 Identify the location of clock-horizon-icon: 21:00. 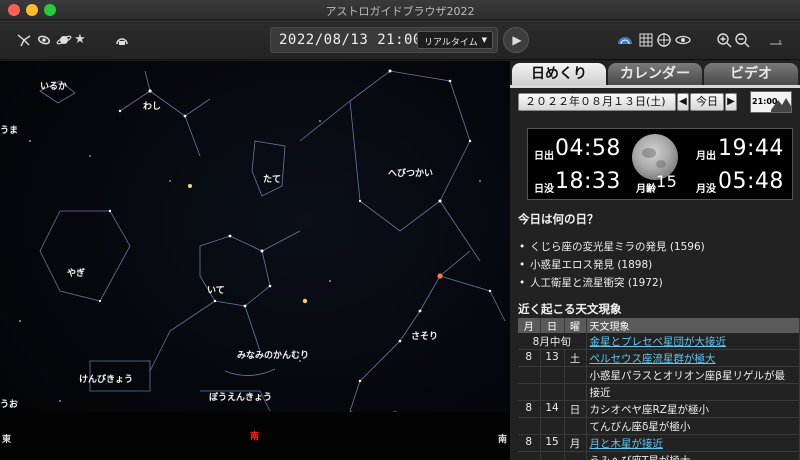
(771, 102).